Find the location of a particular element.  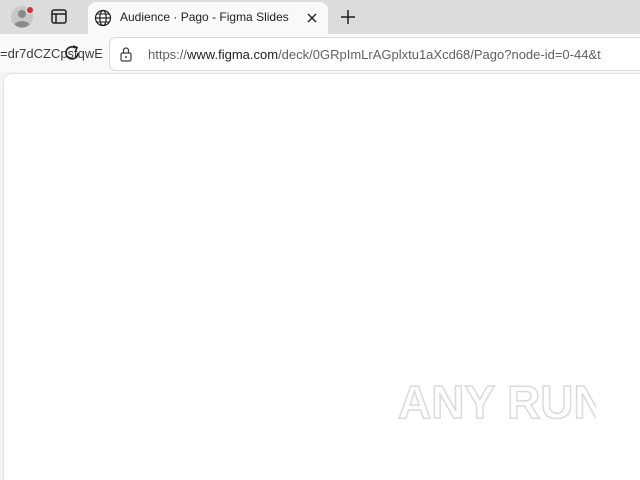

profile-button is located at coordinates (22, 17).